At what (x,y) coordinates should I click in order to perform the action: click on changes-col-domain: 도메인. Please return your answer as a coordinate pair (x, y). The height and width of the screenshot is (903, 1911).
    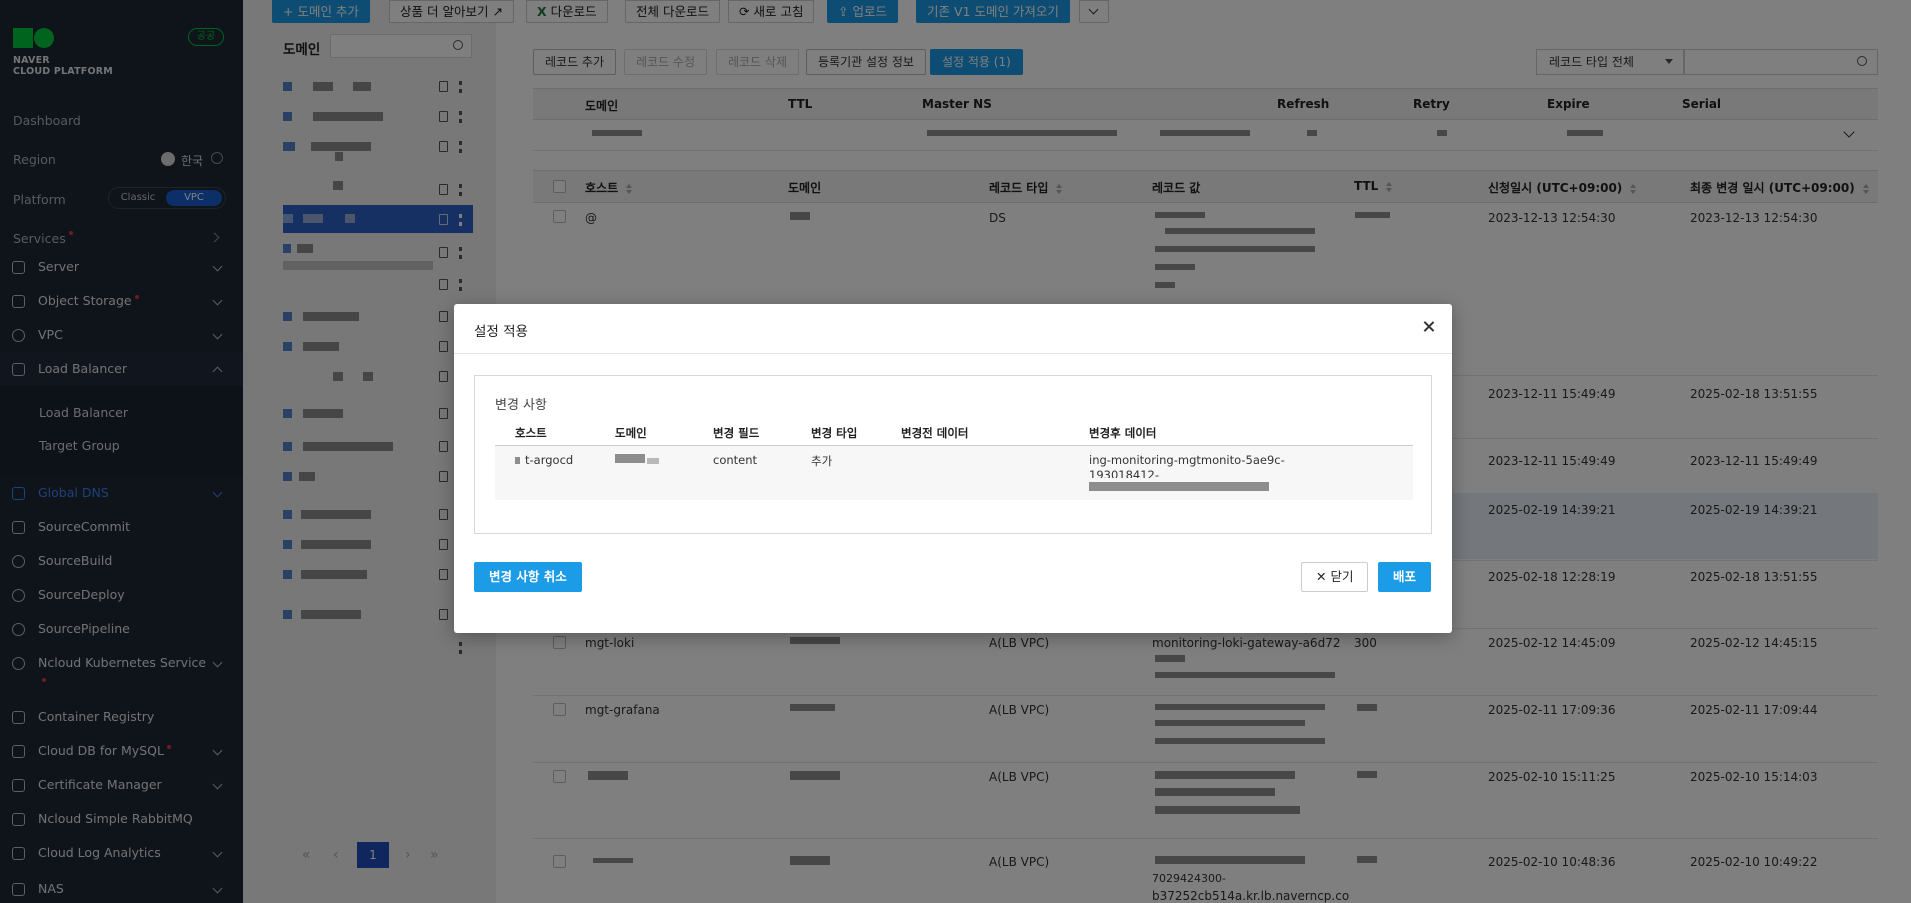
    Looking at the image, I should click on (631, 433).